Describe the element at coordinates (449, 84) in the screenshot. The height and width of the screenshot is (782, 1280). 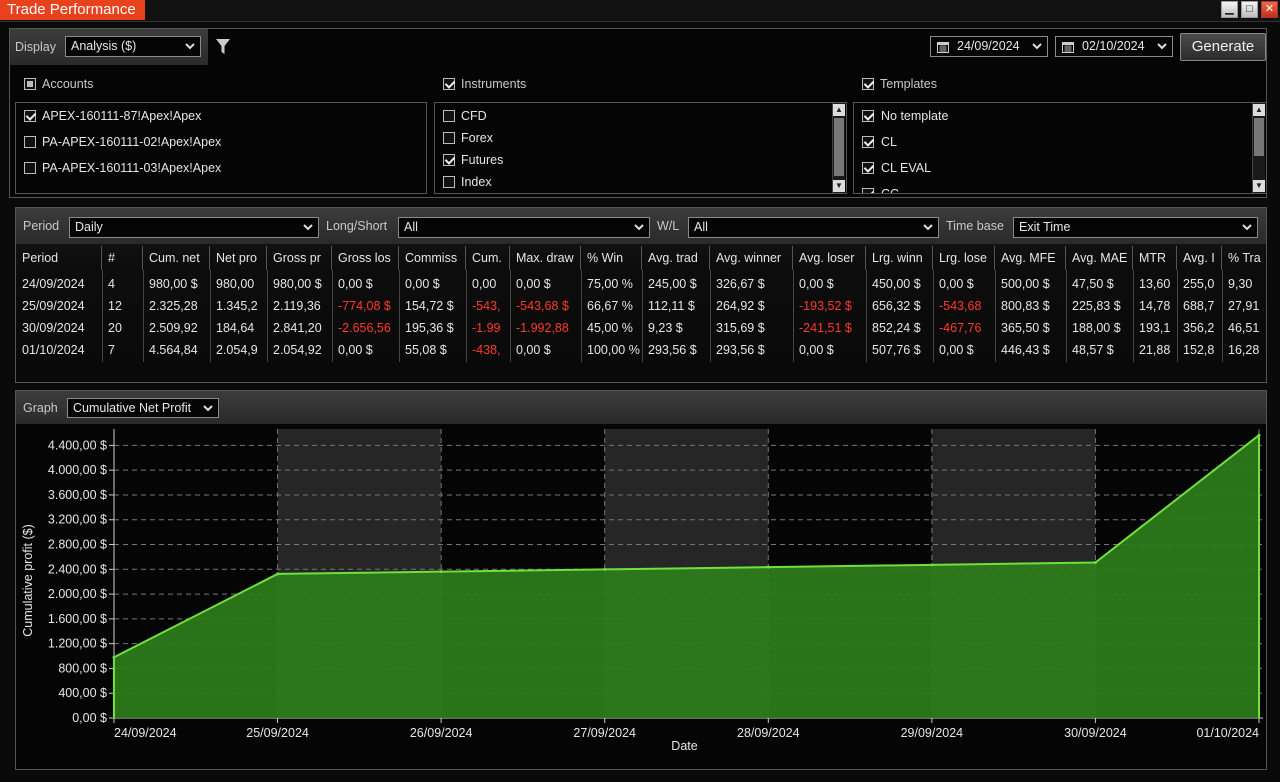
I see `instruments-toggle-checkbox` at that location.